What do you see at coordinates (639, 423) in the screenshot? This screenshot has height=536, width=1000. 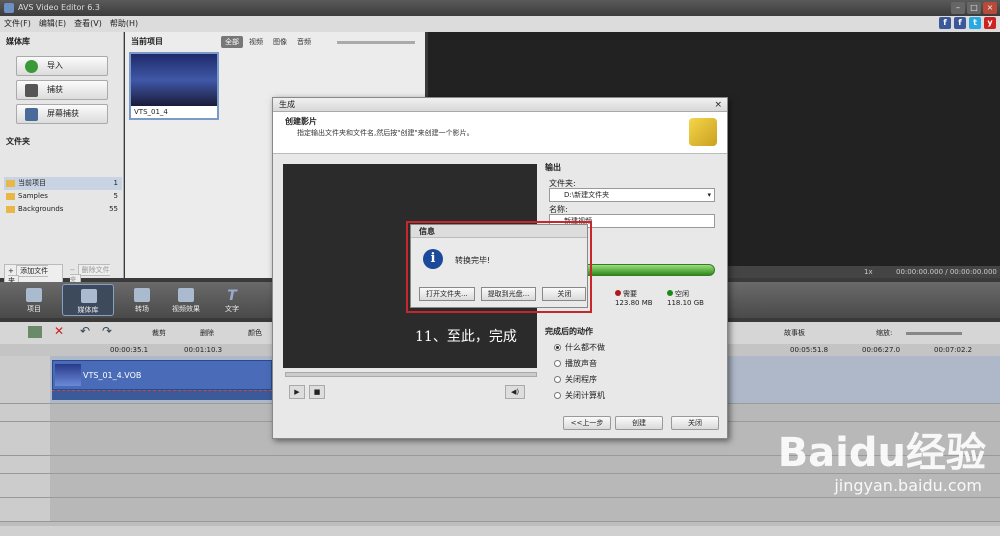 I see `create-button: 创建` at bounding box center [639, 423].